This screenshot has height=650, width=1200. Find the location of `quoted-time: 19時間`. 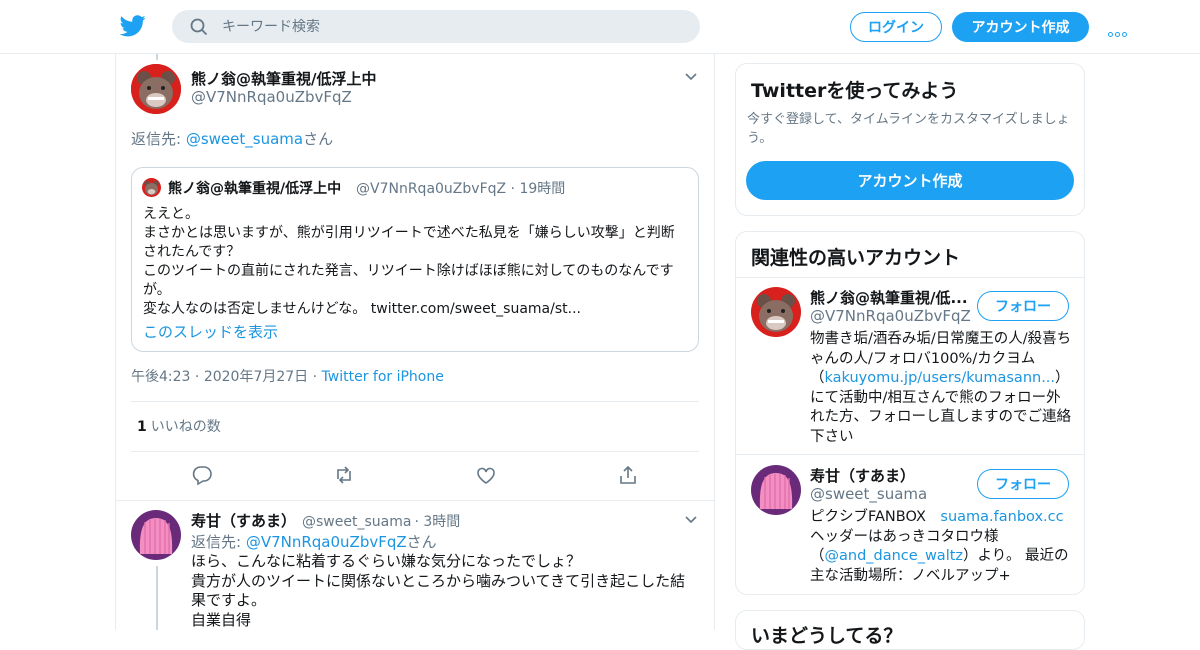

quoted-time: 19時間 is located at coordinates (542, 189).